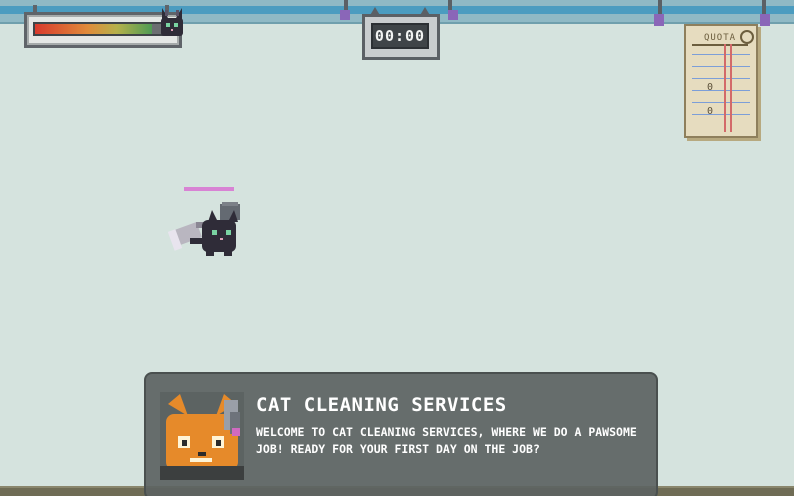 Image resolution: width=794 pixels, height=496 pixels. Describe the element at coordinates (172, 22) in the screenshot. I see `black-cat-head-icon` at that location.